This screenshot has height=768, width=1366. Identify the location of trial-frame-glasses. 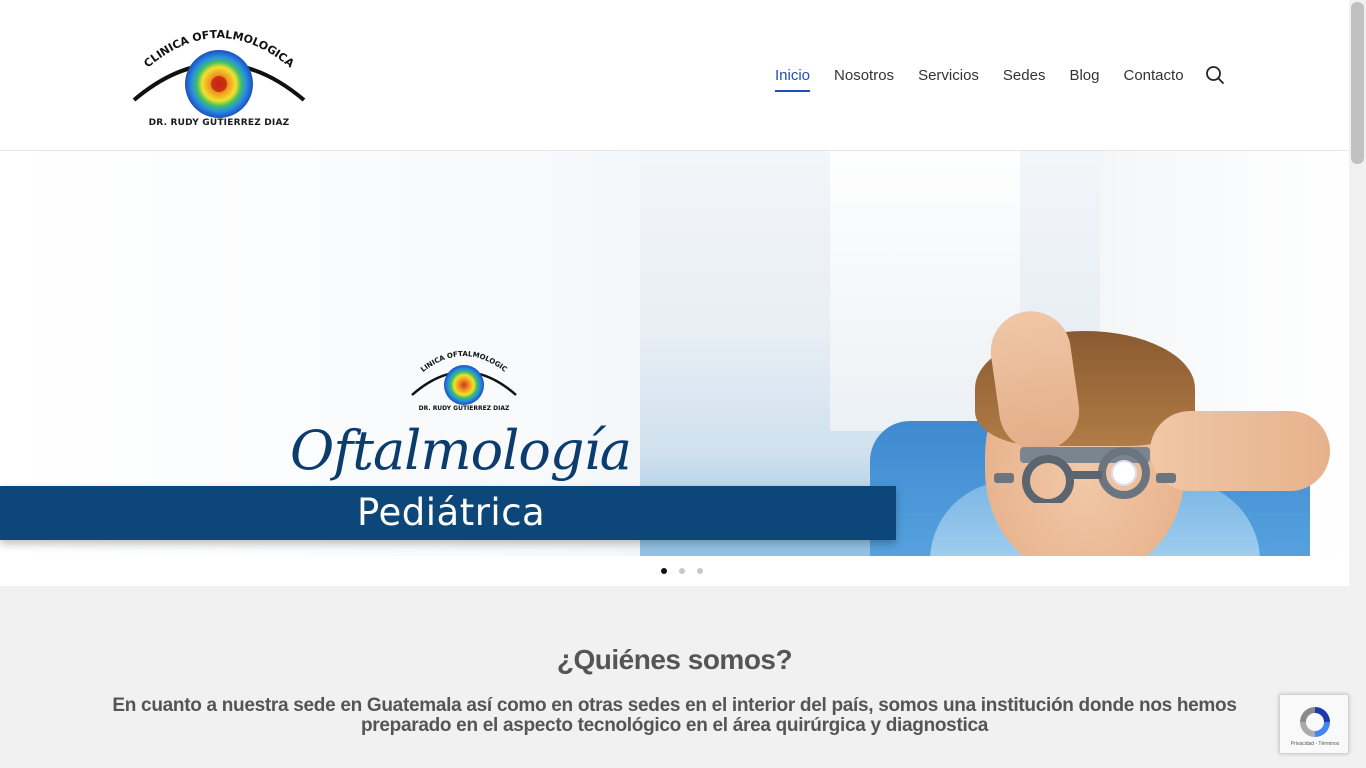
(1085, 475).